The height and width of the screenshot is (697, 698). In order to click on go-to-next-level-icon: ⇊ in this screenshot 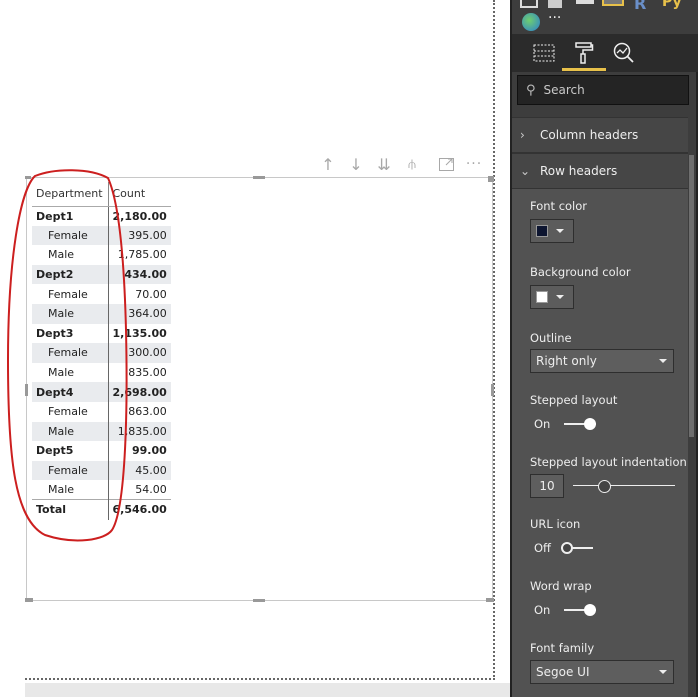, I will do `click(384, 164)`.